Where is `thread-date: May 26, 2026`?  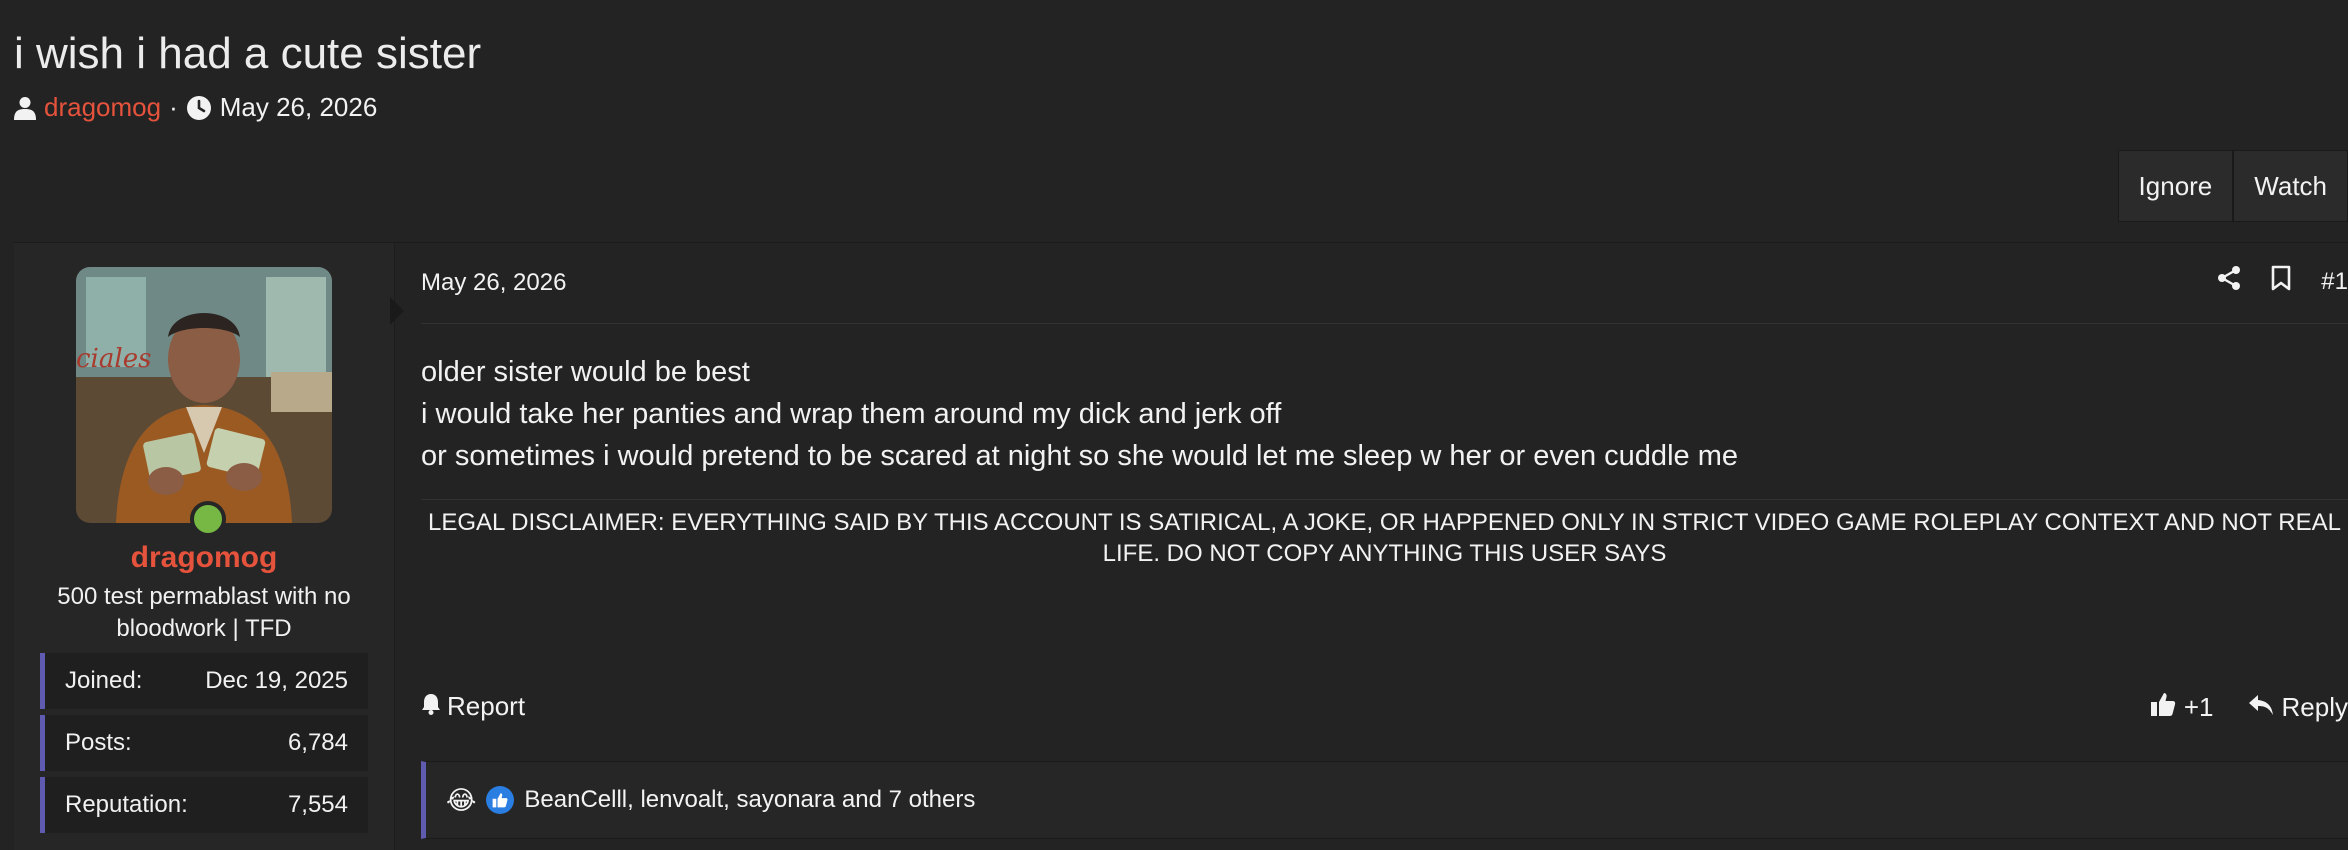
thread-date: May 26, 2026 is located at coordinates (299, 107).